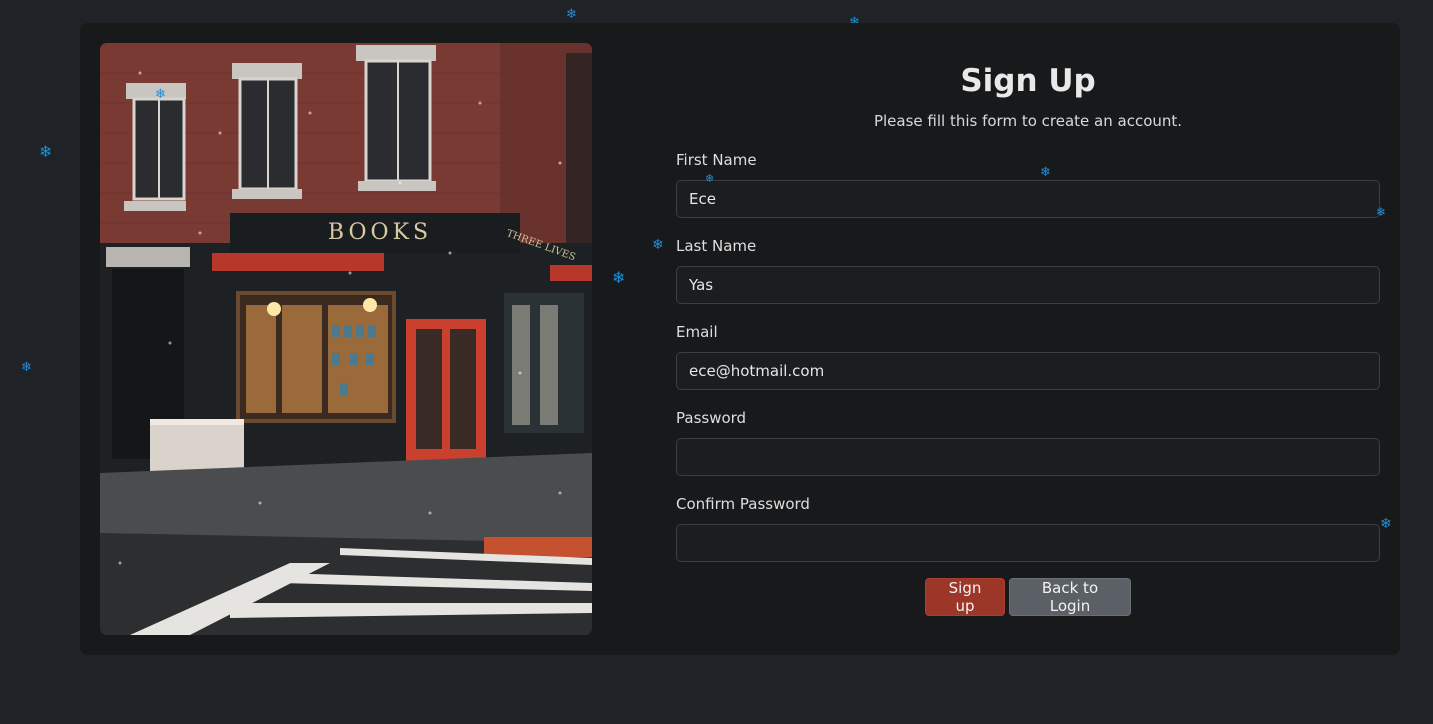  What do you see at coordinates (743, 504) in the screenshot?
I see `confirm-password-label: Confirm Password` at bounding box center [743, 504].